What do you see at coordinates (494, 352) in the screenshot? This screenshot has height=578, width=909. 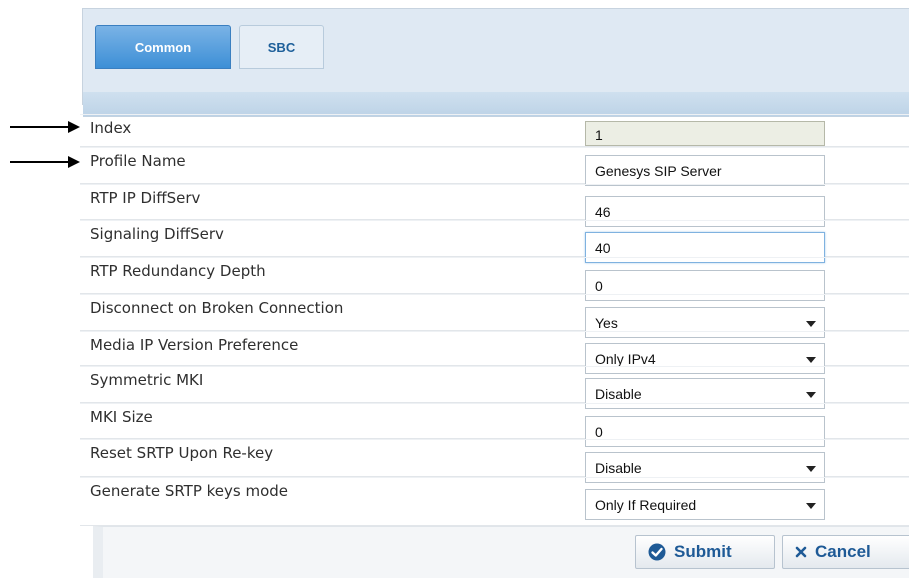 I see `row-media-ip-version-preference: Media IP Version Preference Only IPv4` at bounding box center [494, 352].